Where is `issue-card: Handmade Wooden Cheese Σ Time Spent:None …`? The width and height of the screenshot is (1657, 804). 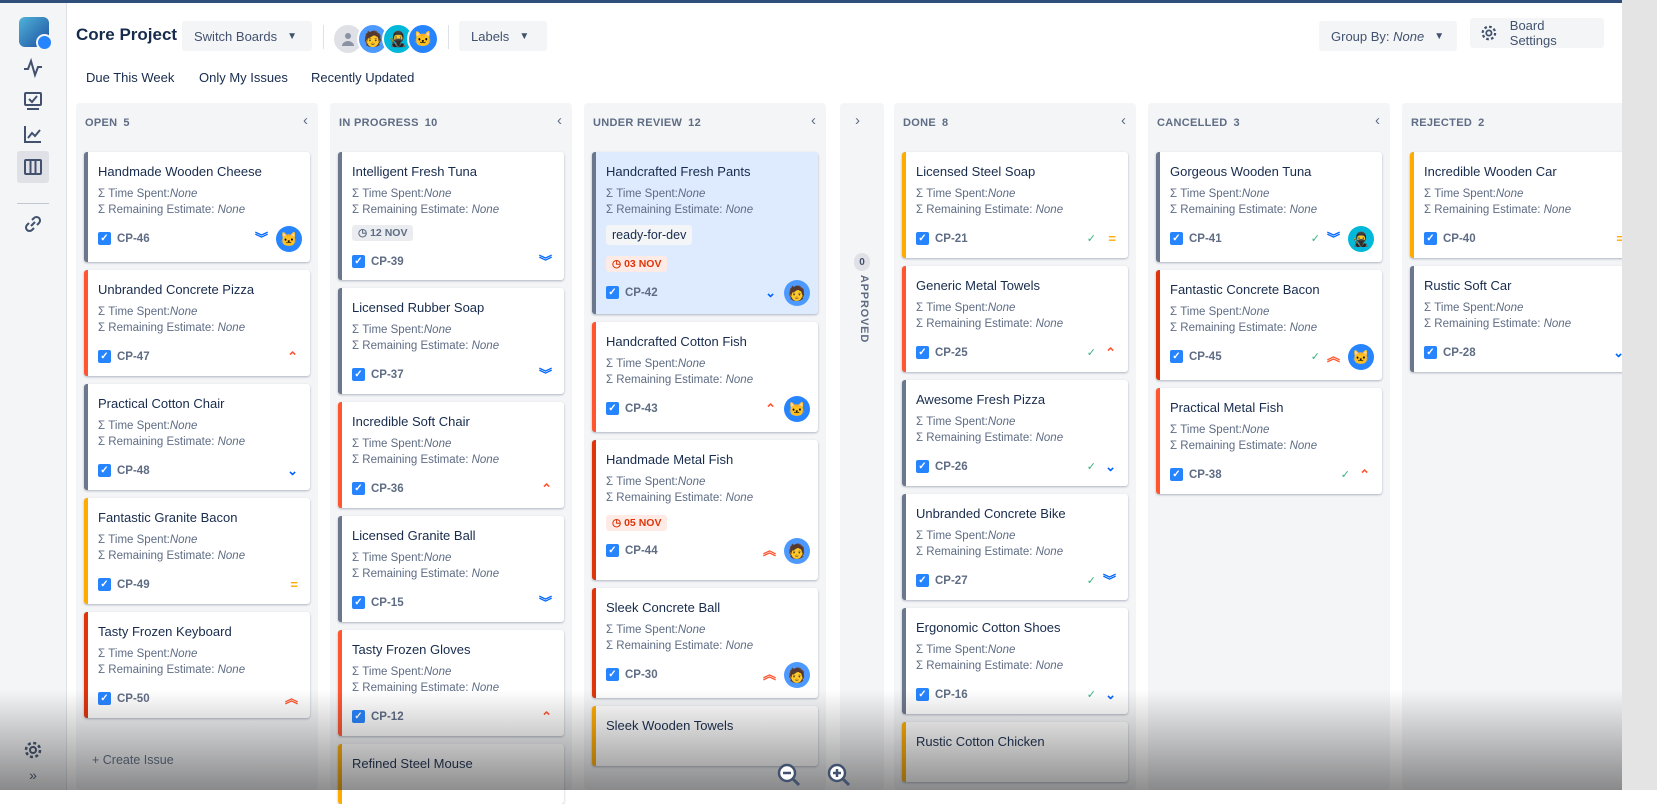 issue-card: Handmade Wooden Cheese Σ Time Spent:None … is located at coordinates (197, 207).